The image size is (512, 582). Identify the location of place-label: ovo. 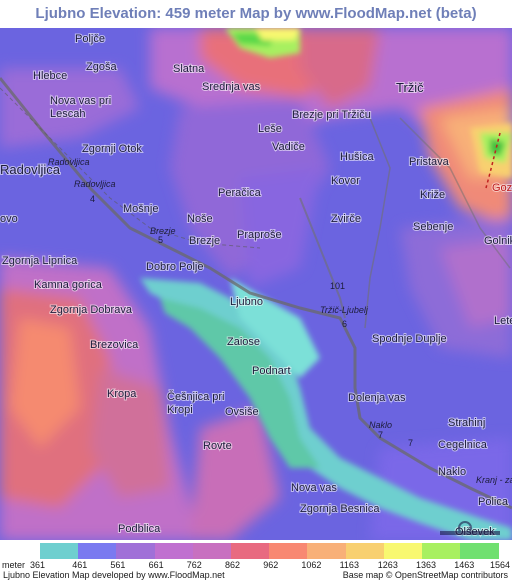
(9, 219).